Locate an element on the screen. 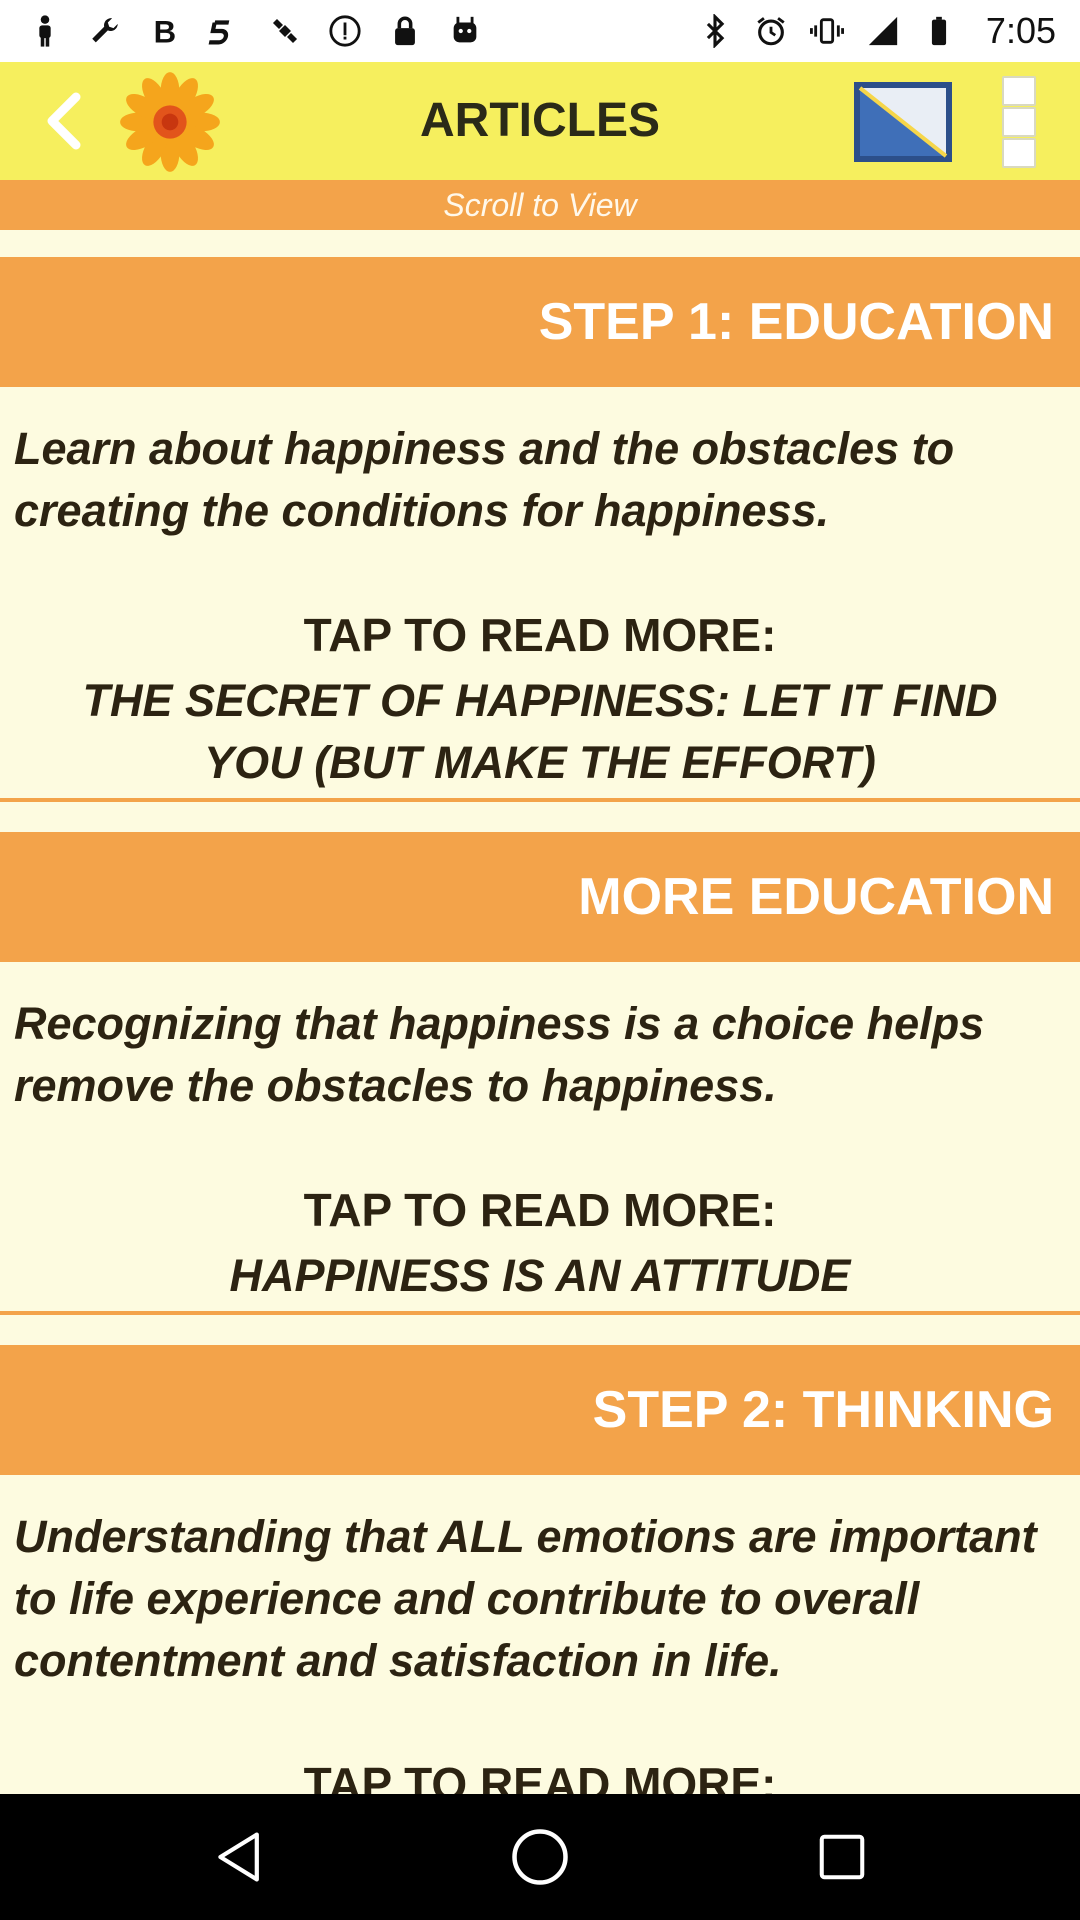  lock-icon is located at coordinates (405, 31).